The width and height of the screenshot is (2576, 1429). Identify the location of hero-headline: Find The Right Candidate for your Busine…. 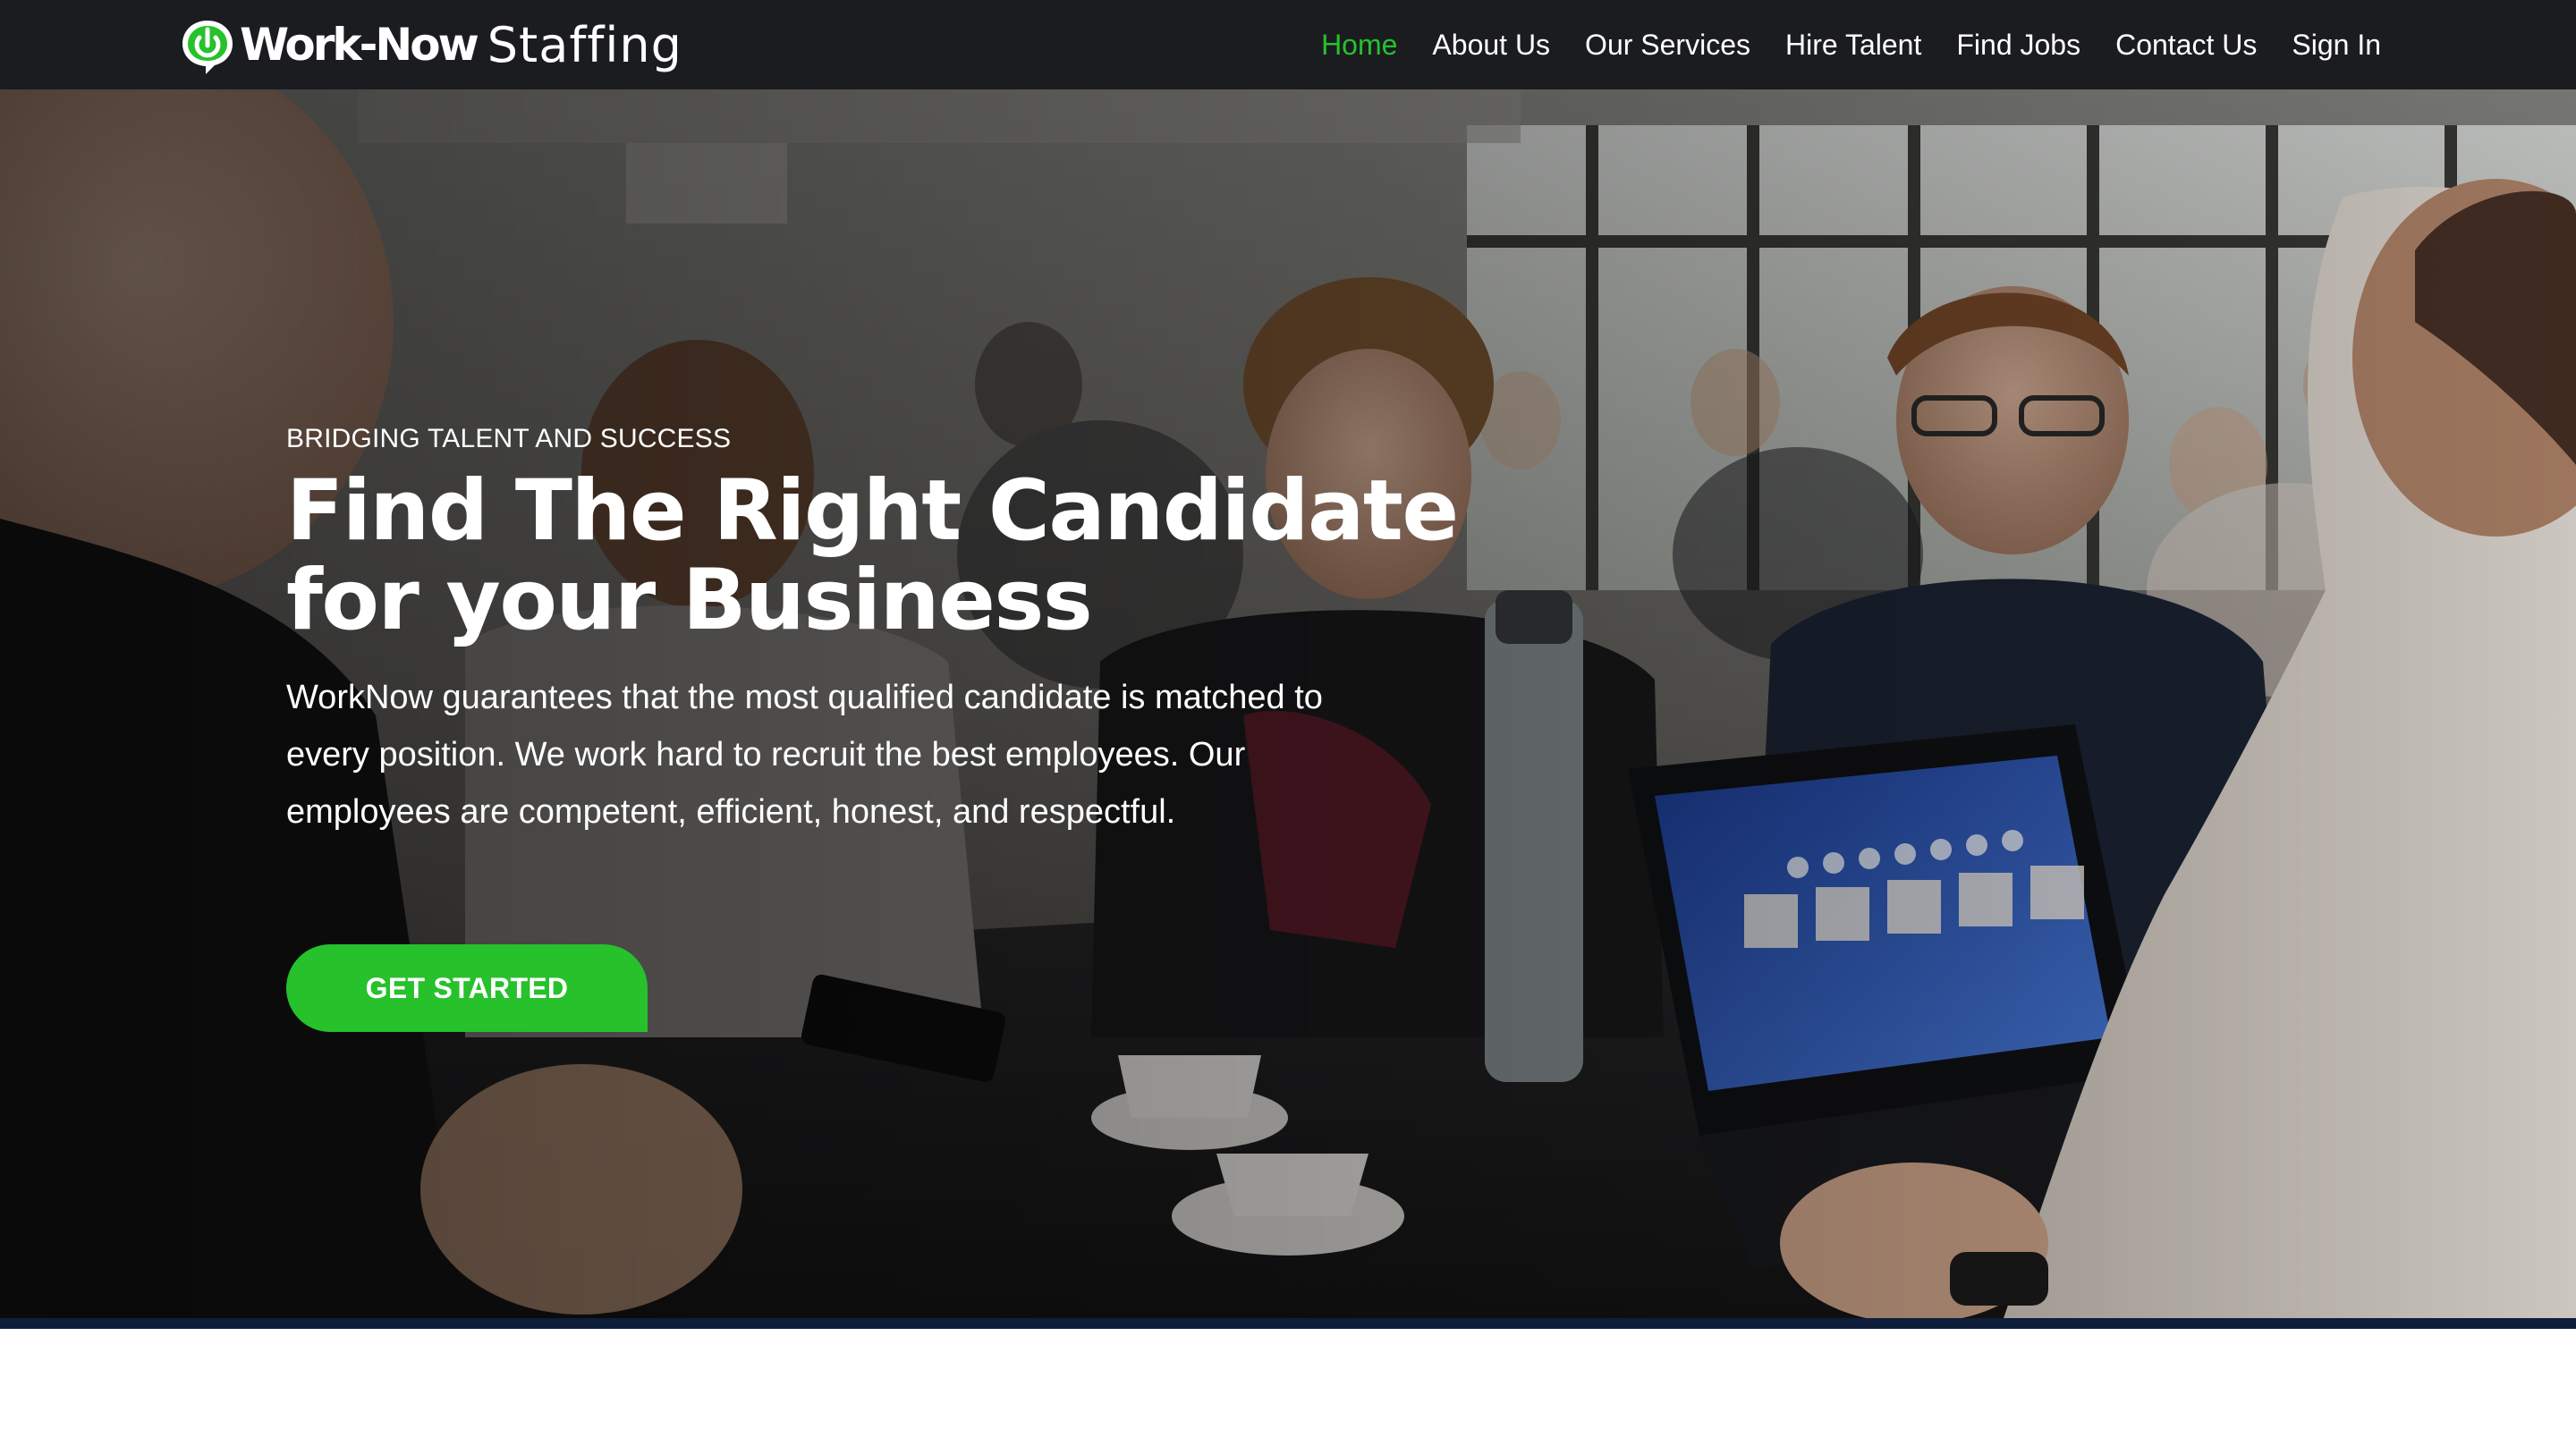
(881, 556).